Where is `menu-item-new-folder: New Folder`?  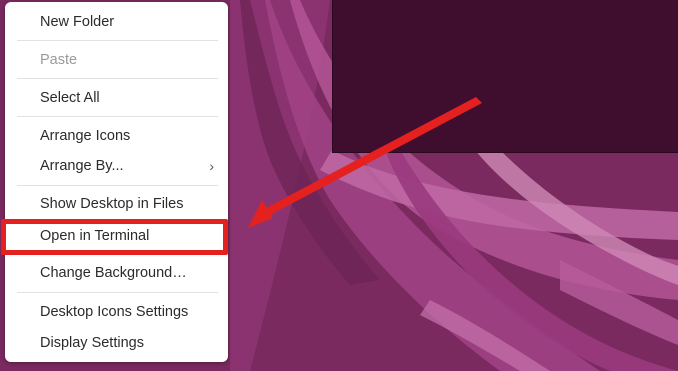
menu-item-new-folder: New Folder is located at coordinates (116, 22).